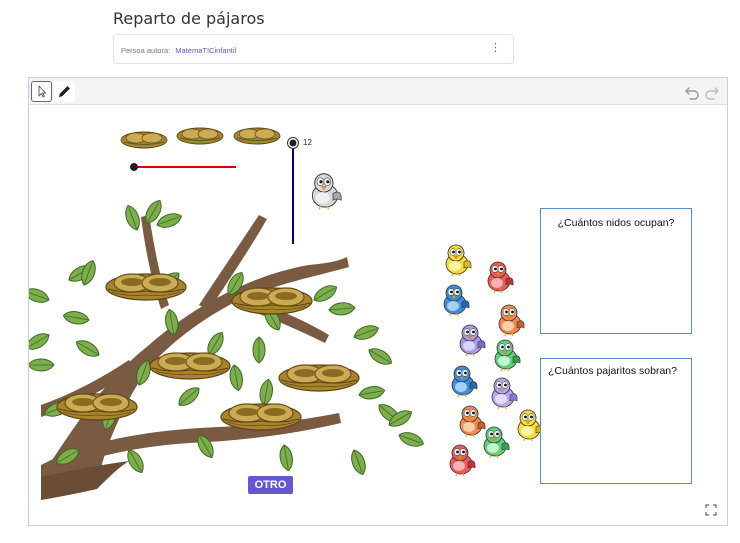  I want to click on author-label: Persoa autora:, so click(146, 50).